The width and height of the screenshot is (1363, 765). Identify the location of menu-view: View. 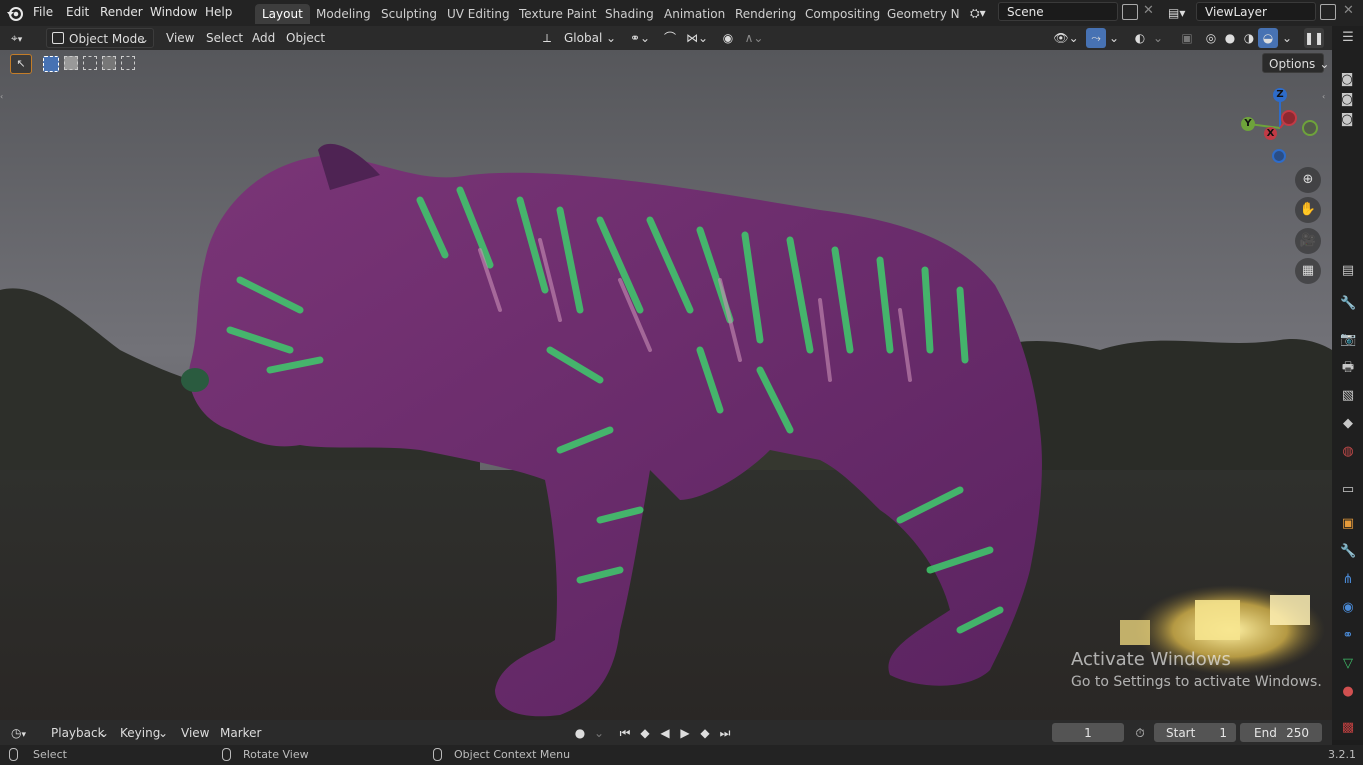
(180, 38).